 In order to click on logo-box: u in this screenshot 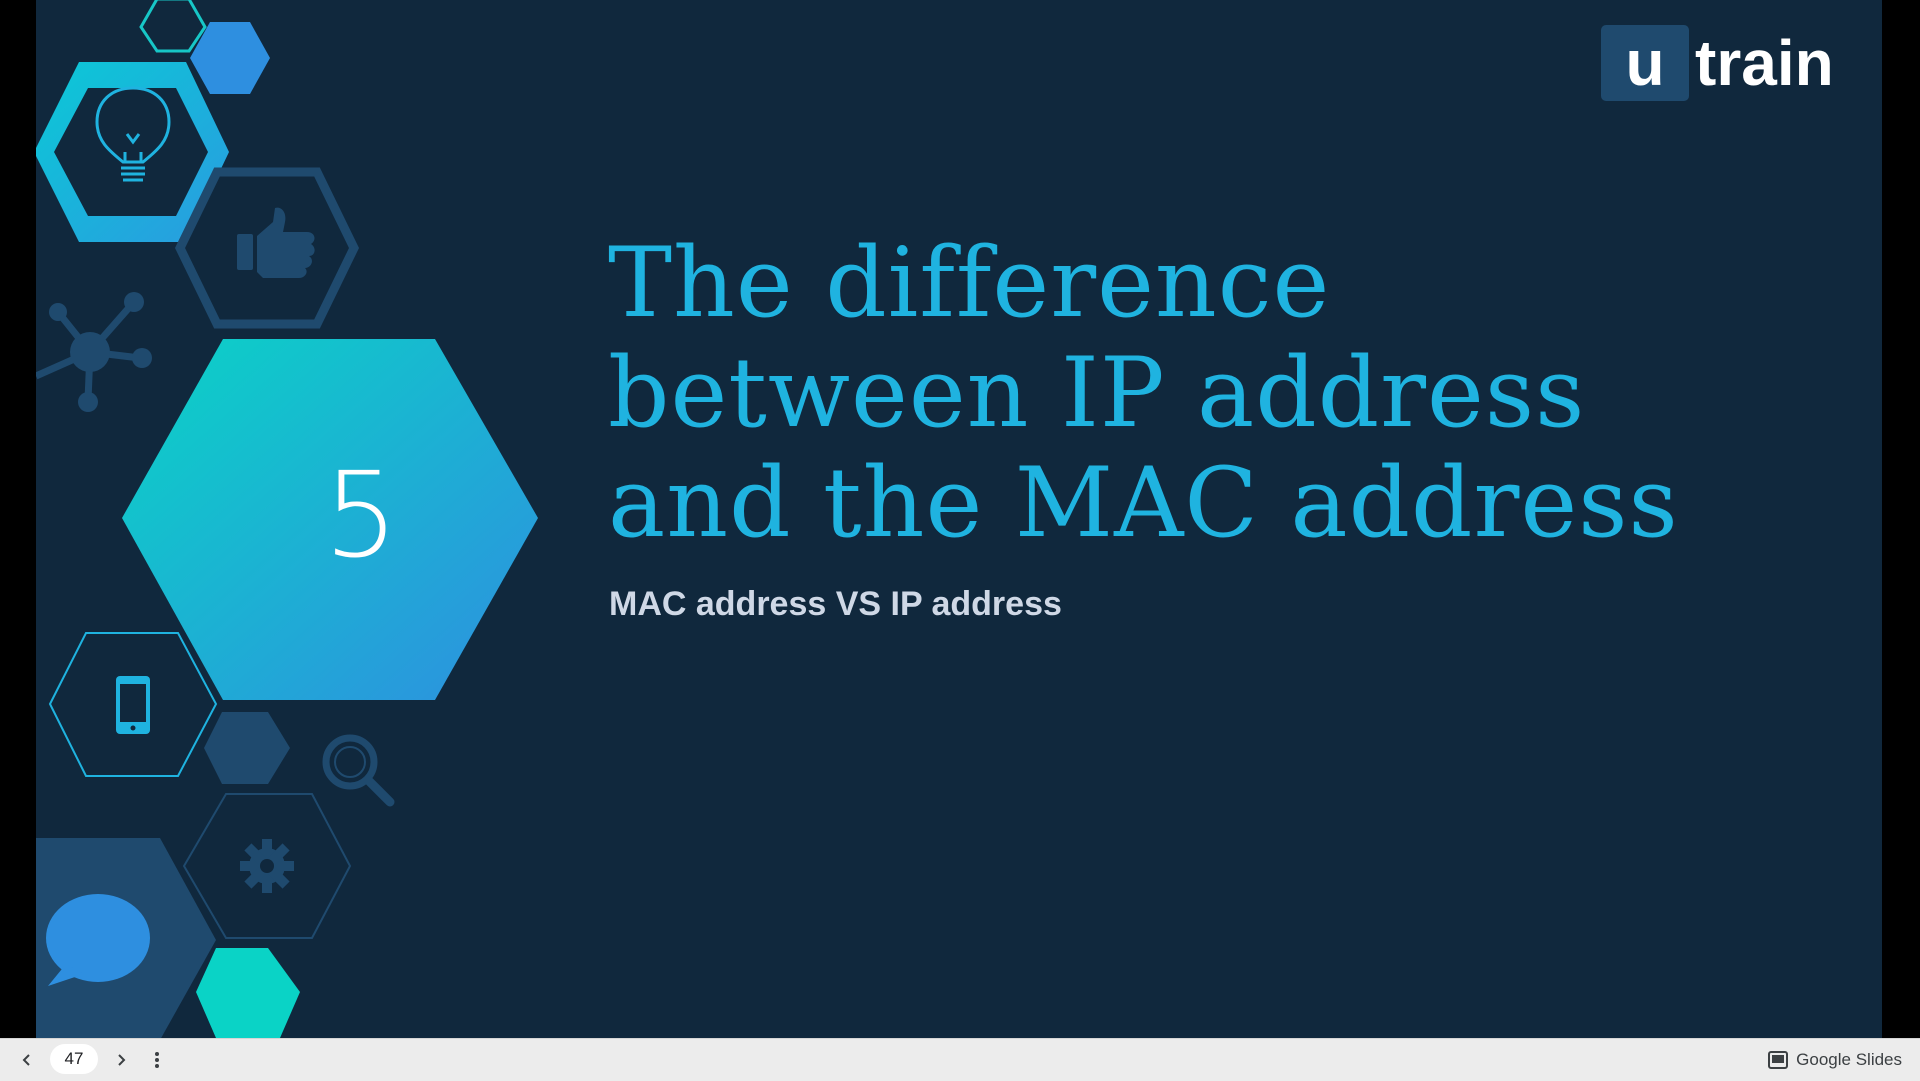, I will do `click(1645, 63)`.